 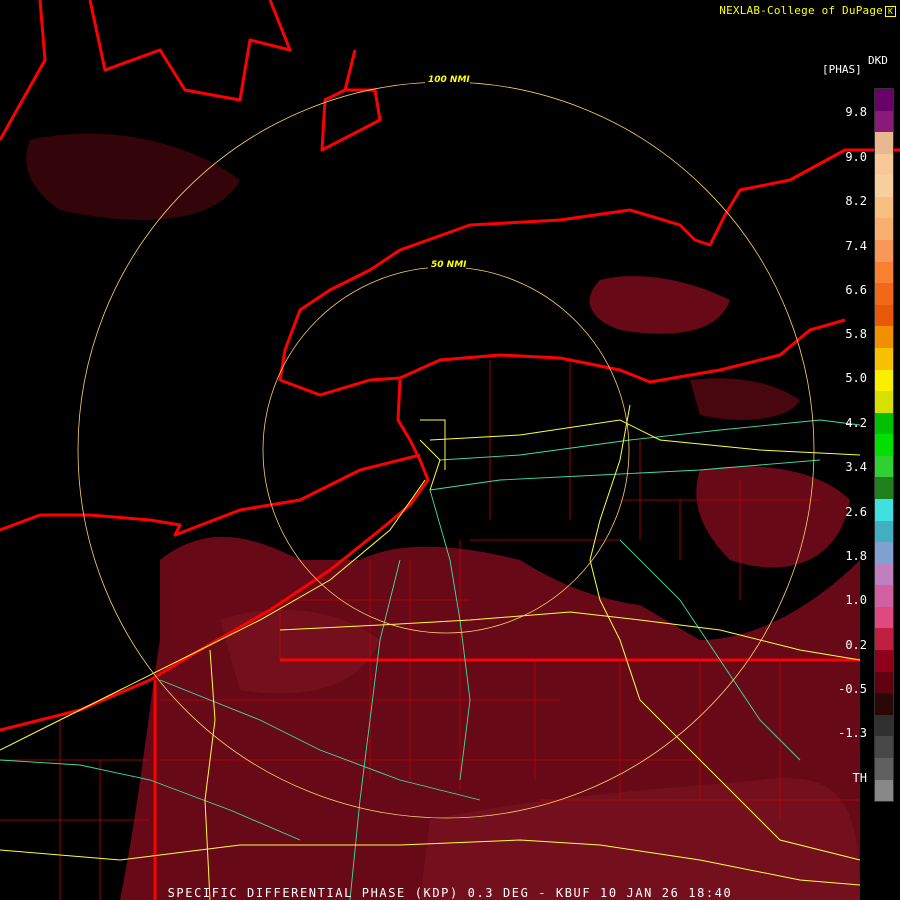 I want to click on range-ring-label-100: 100 NMI, so click(x=449, y=80).